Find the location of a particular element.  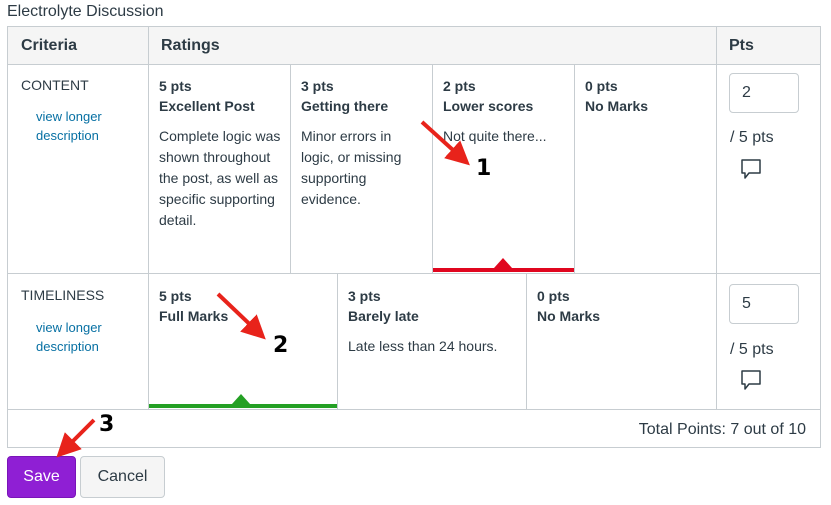

header-ratings: Ratings is located at coordinates (432, 46).